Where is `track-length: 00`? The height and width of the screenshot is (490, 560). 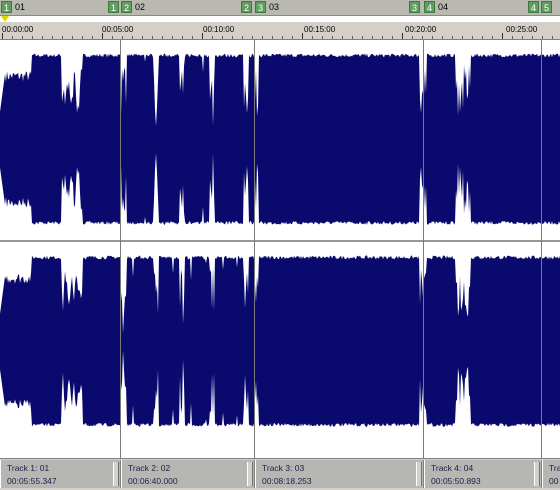 track-length: 00 is located at coordinates (554, 481).